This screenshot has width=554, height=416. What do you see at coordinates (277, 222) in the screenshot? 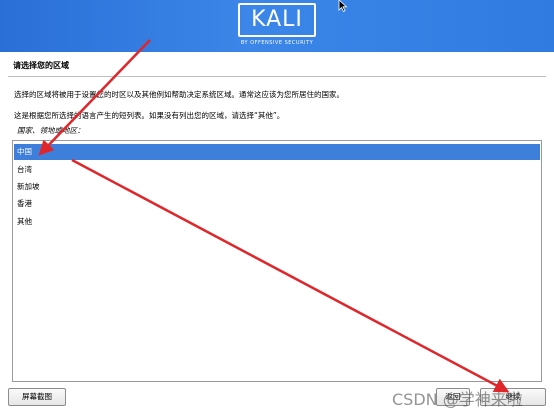
I see `list-item-other: 其他` at bounding box center [277, 222].